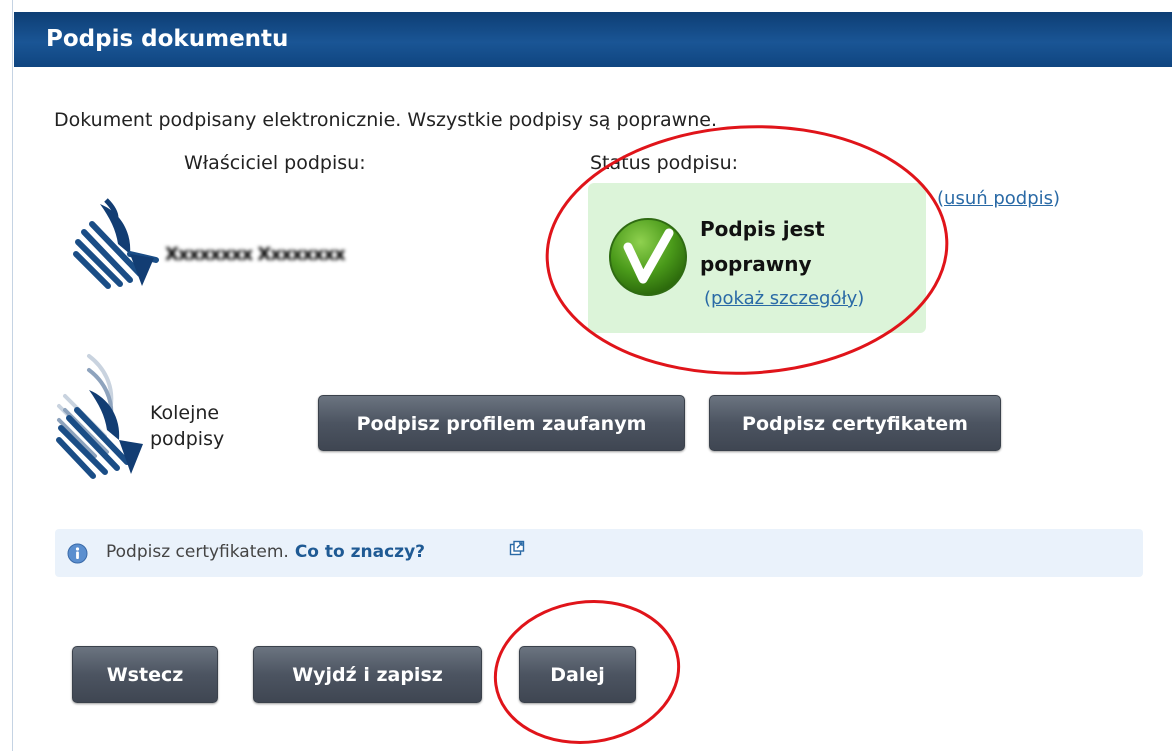 This screenshot has height=751, width=1172. I want to click on next-signatures-line-1: Kolejne, so click(185, 413).